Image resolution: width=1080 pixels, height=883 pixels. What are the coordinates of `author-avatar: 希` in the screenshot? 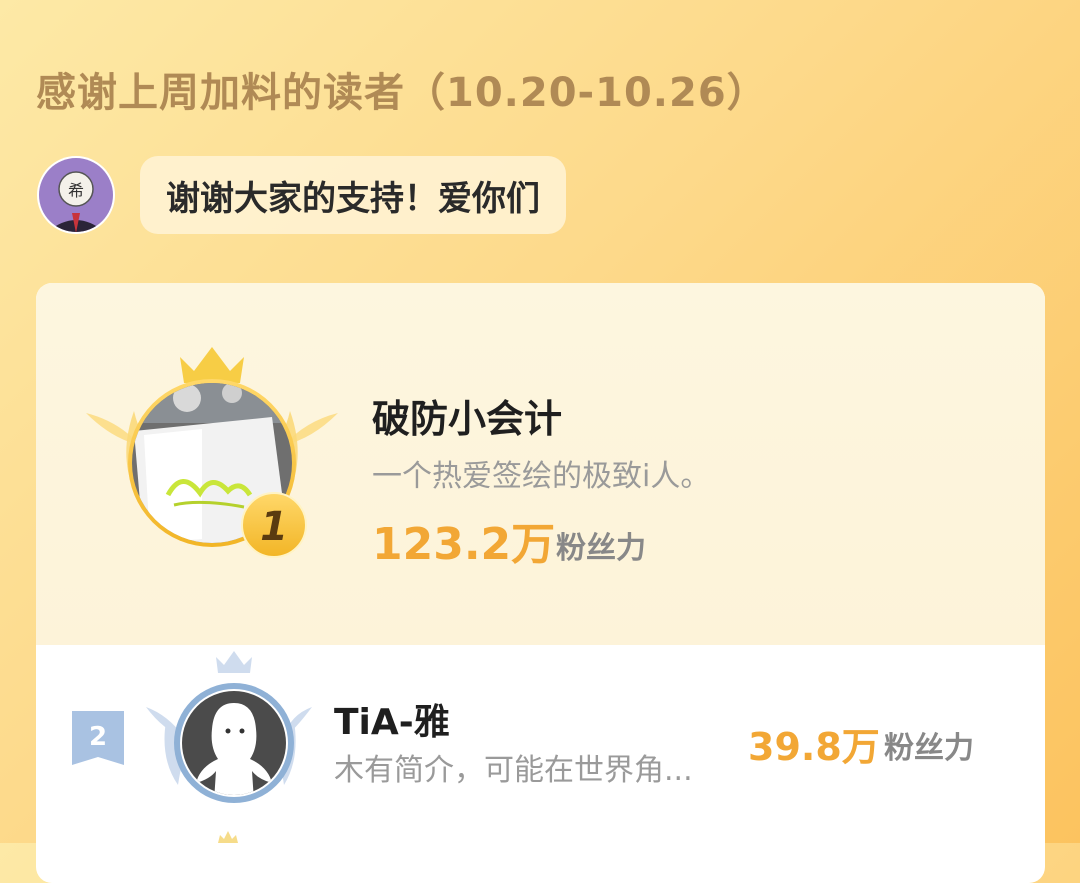 It's located at (76, 195).